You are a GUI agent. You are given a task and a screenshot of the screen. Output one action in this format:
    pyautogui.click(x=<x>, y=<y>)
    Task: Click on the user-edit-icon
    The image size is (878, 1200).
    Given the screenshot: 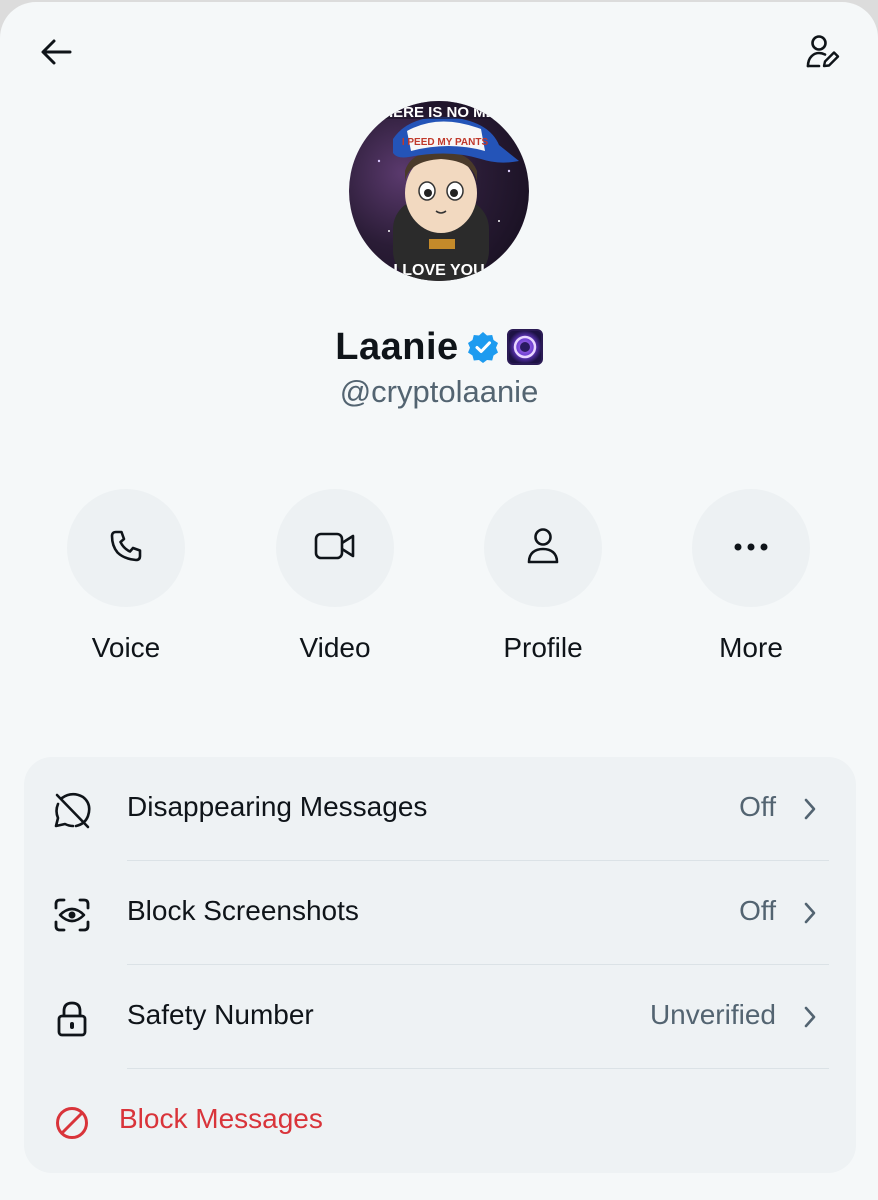 What is the action you would take?
    pyautogui.click(x=823, y=54)
    